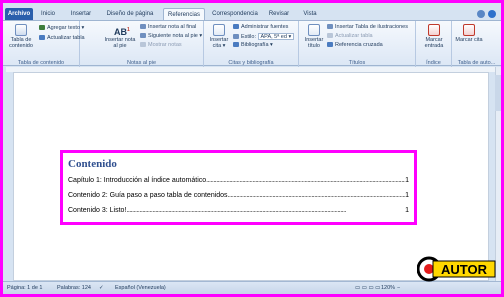  I want to click on vertical-scrollbar, so click(498, 174).